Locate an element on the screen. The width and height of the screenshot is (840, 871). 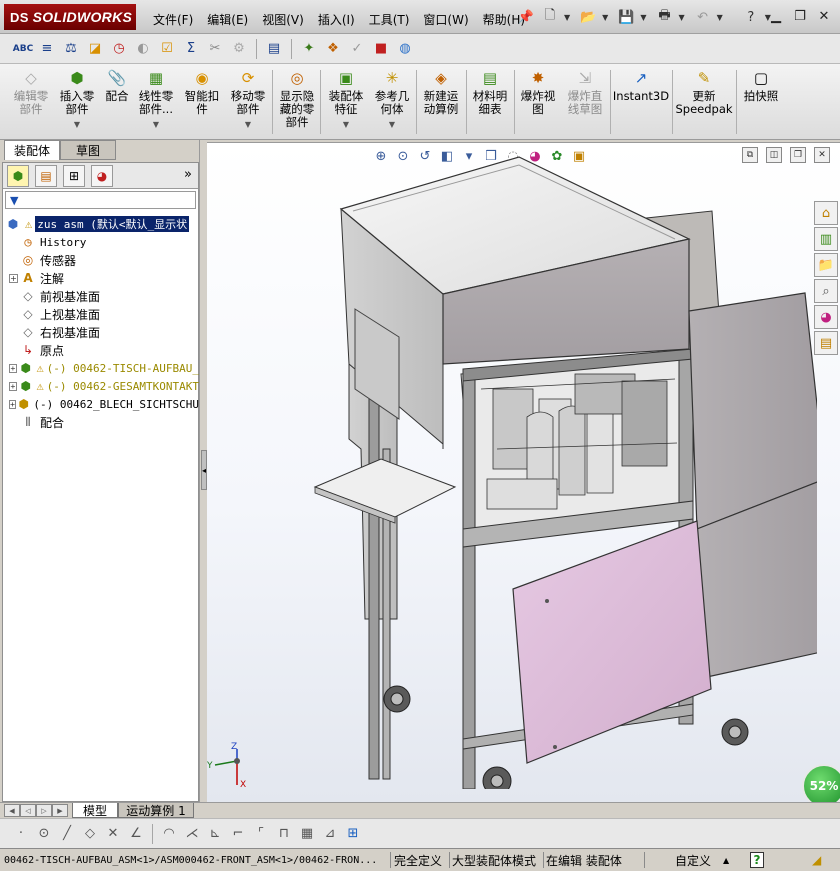
statistics-icon: ◐ is located at coordinates (143, 49).